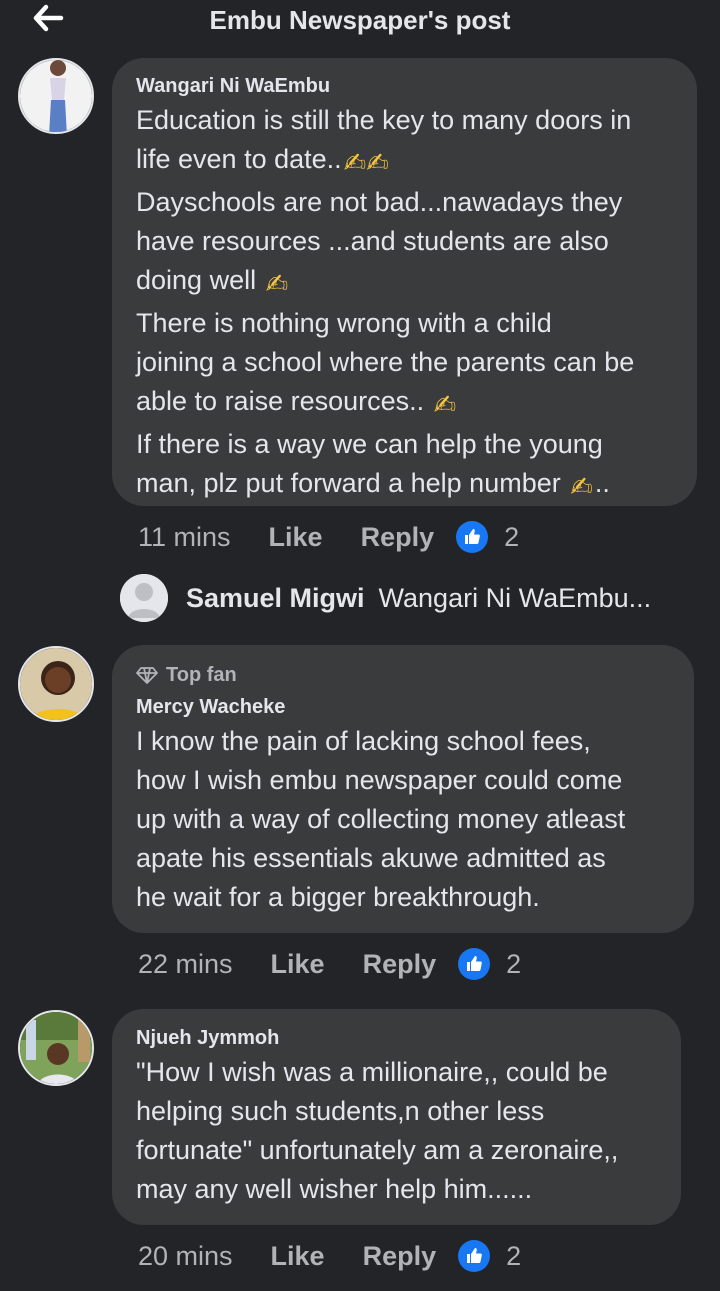 This screenshot has width=720, height=1291. What do you see at coordinates (404, 86) in the screenshot?
I see `comment-author: Wangari Ni WaEmbu` at bounding box center [404, 86].